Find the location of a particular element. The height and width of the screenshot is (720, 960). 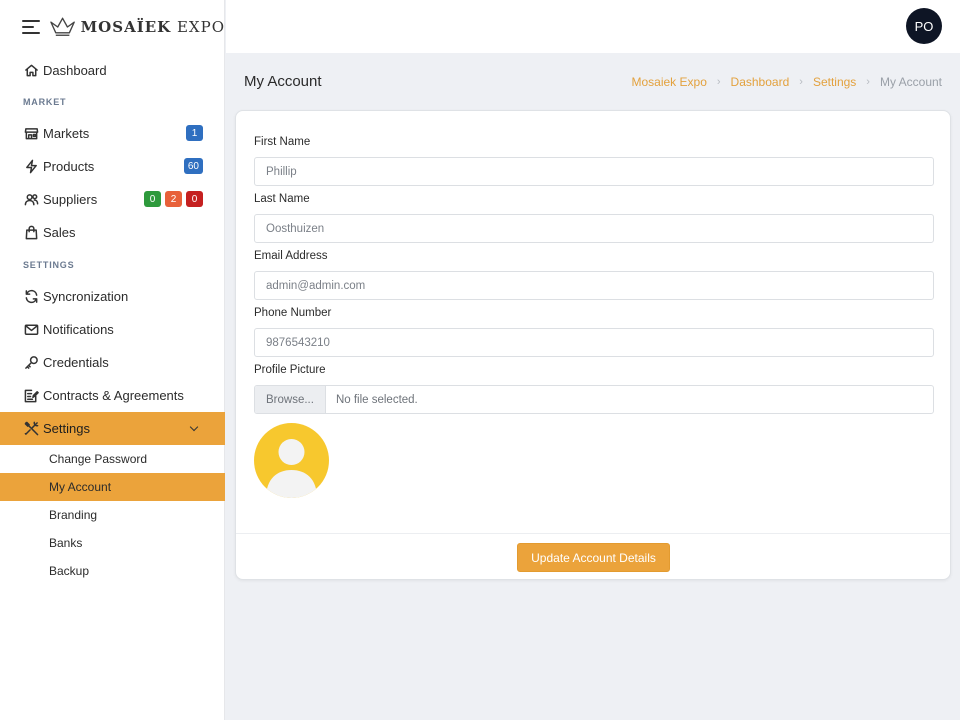

profile-picture-input: Browse... No file selected. is located at coordinates (594, 399).